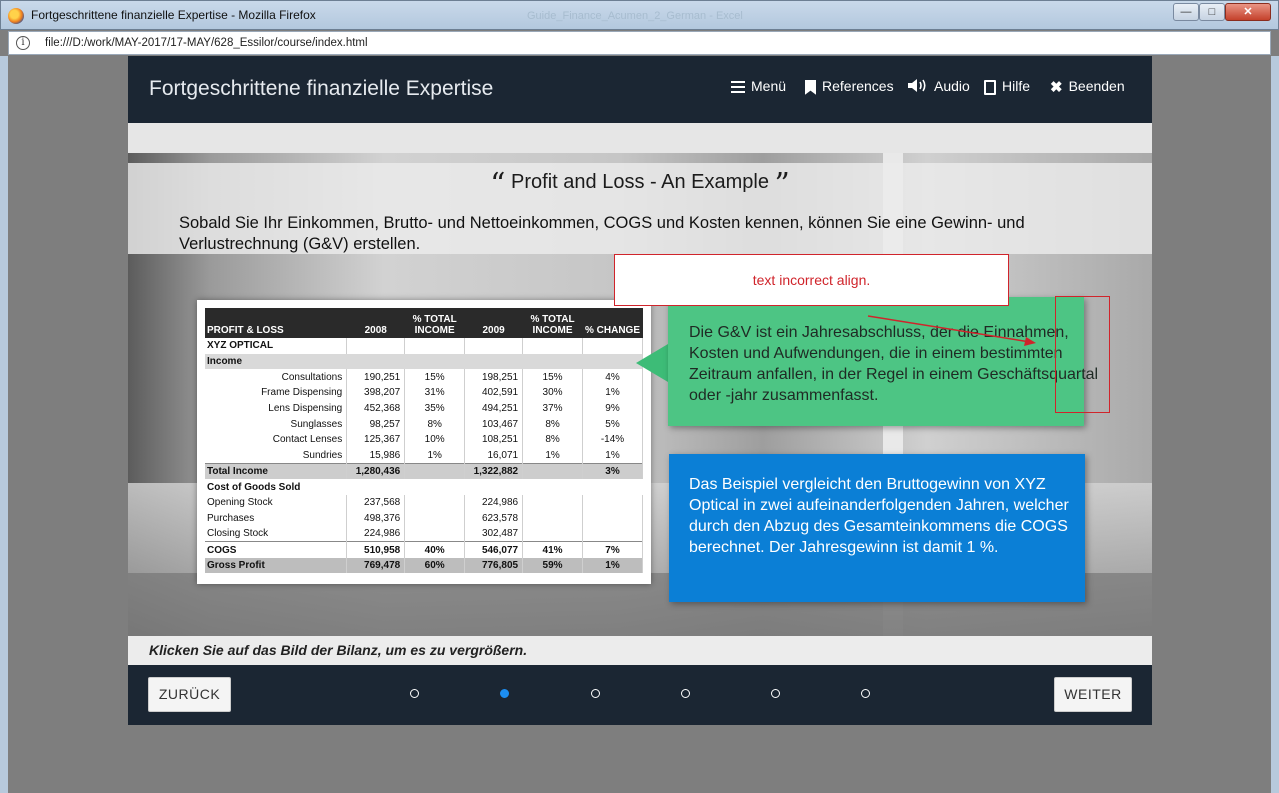 Image resolution: width=1279 pixels, height=793 pixels. Describe the element at coordinates (435, 565) in the screenshot. I see `table-cell: 60%` at that location.